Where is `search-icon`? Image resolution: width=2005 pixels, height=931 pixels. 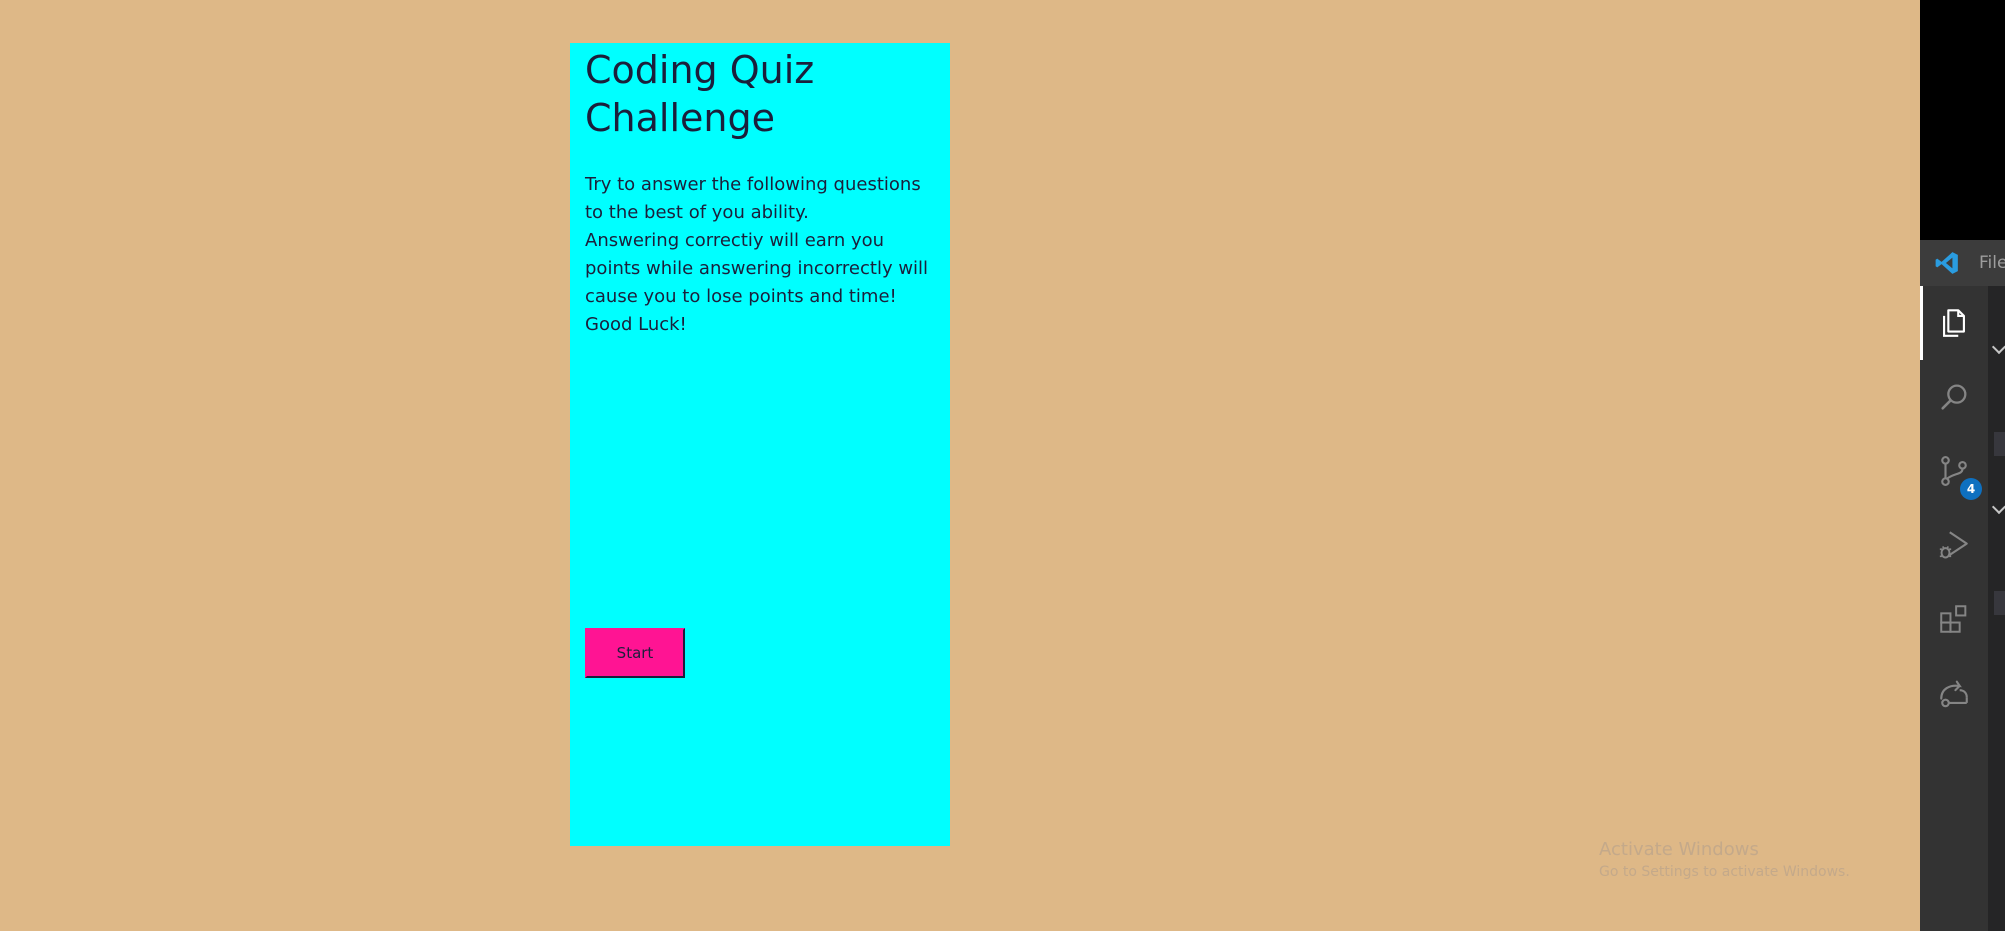 search-icon is located at coordinates (1954, 397).